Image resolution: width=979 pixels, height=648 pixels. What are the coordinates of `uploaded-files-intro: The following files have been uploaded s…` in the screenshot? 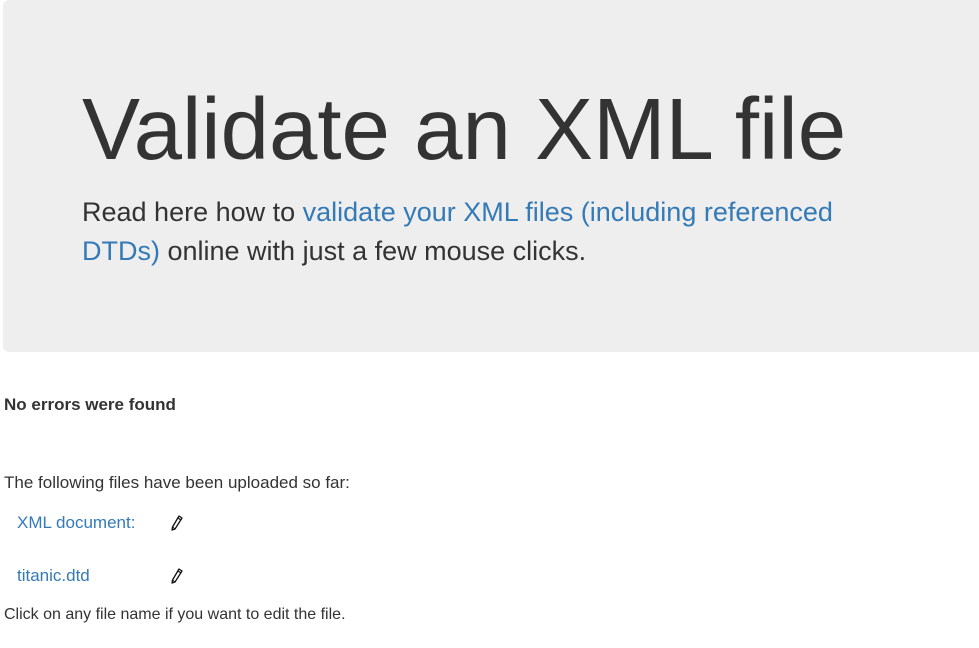 It's located at (177, 482).